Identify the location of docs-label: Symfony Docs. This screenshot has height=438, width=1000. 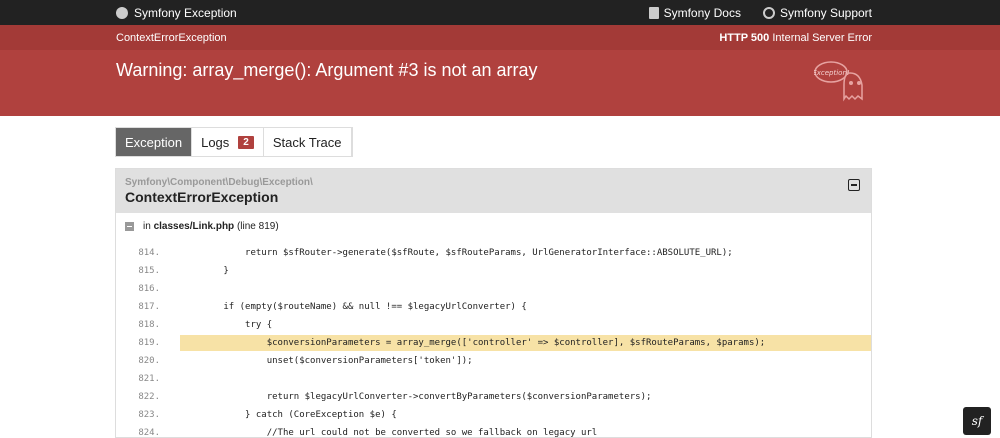
(702, 12).